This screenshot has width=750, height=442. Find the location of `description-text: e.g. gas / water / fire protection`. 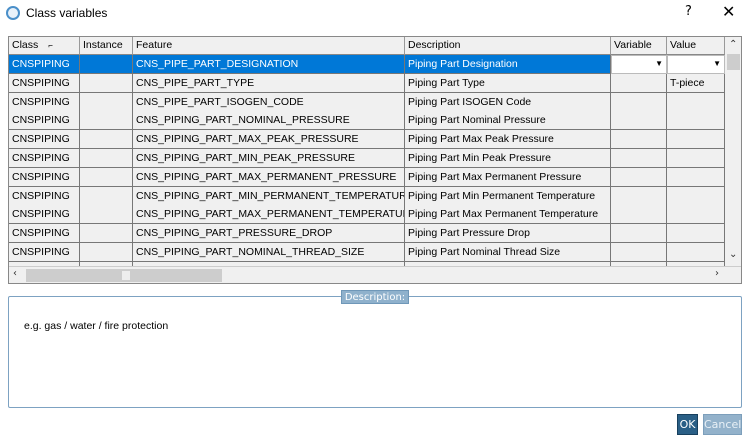

description-text: e.g. gas / water / fire protection is located at coordinates (96, 326).